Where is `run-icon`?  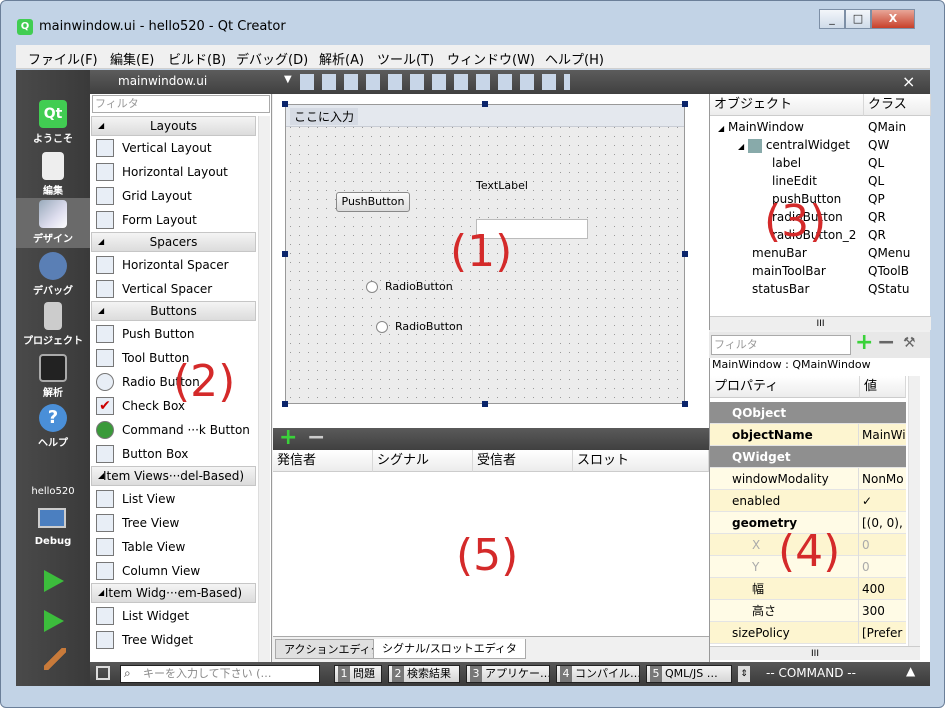 run-icon is located at coordinates (54, 581).